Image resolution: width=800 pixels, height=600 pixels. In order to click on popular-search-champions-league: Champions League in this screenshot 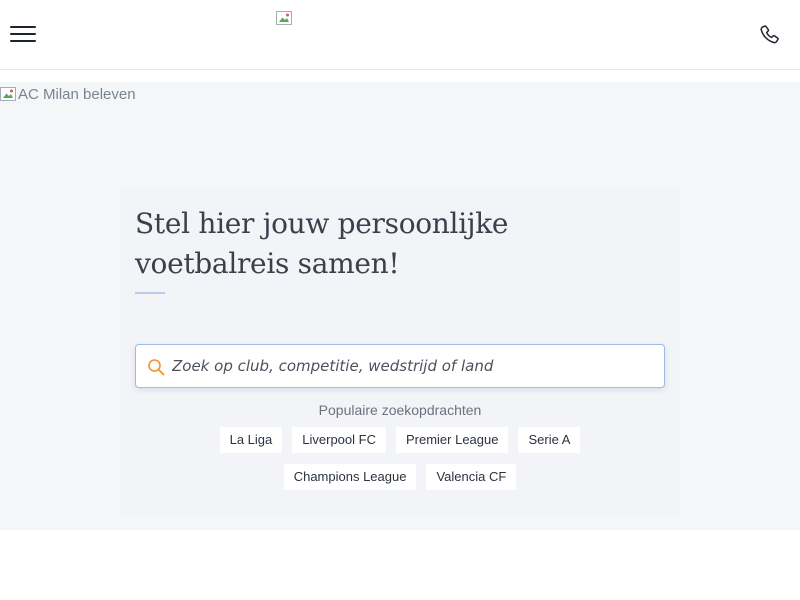, I will do `click(350, 477)`.